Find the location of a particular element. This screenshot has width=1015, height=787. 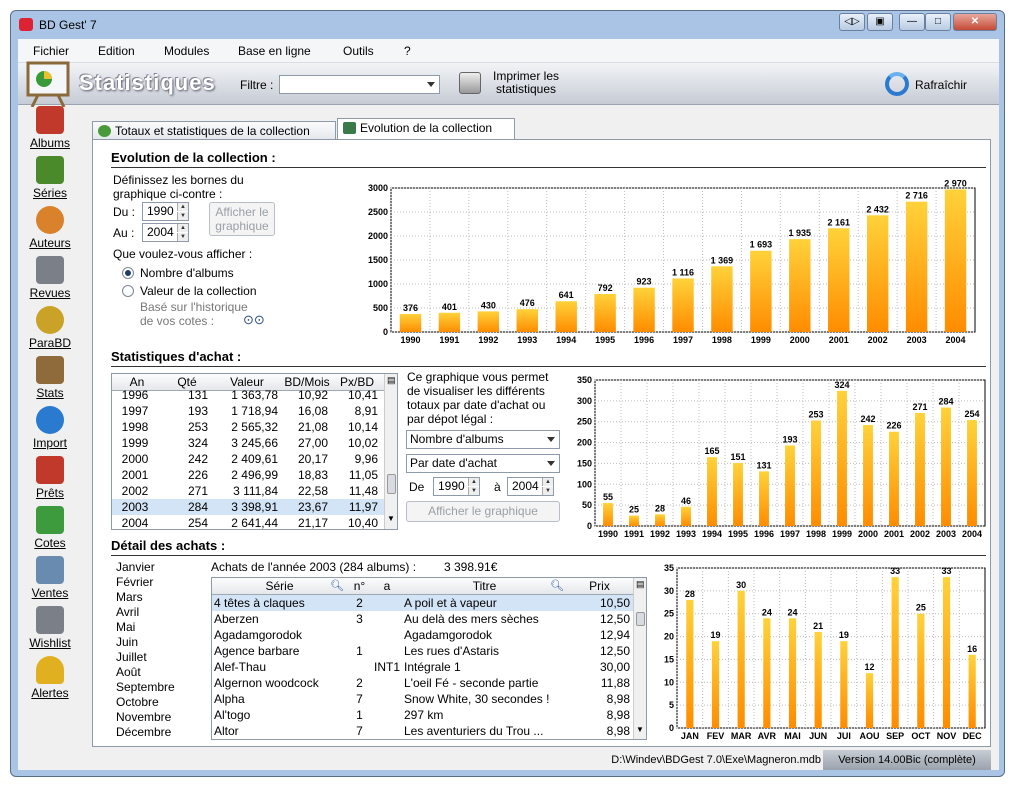

table-row: Agadamgorodok Agadamgorodok 12,94 is located at coordinates (422, 635).